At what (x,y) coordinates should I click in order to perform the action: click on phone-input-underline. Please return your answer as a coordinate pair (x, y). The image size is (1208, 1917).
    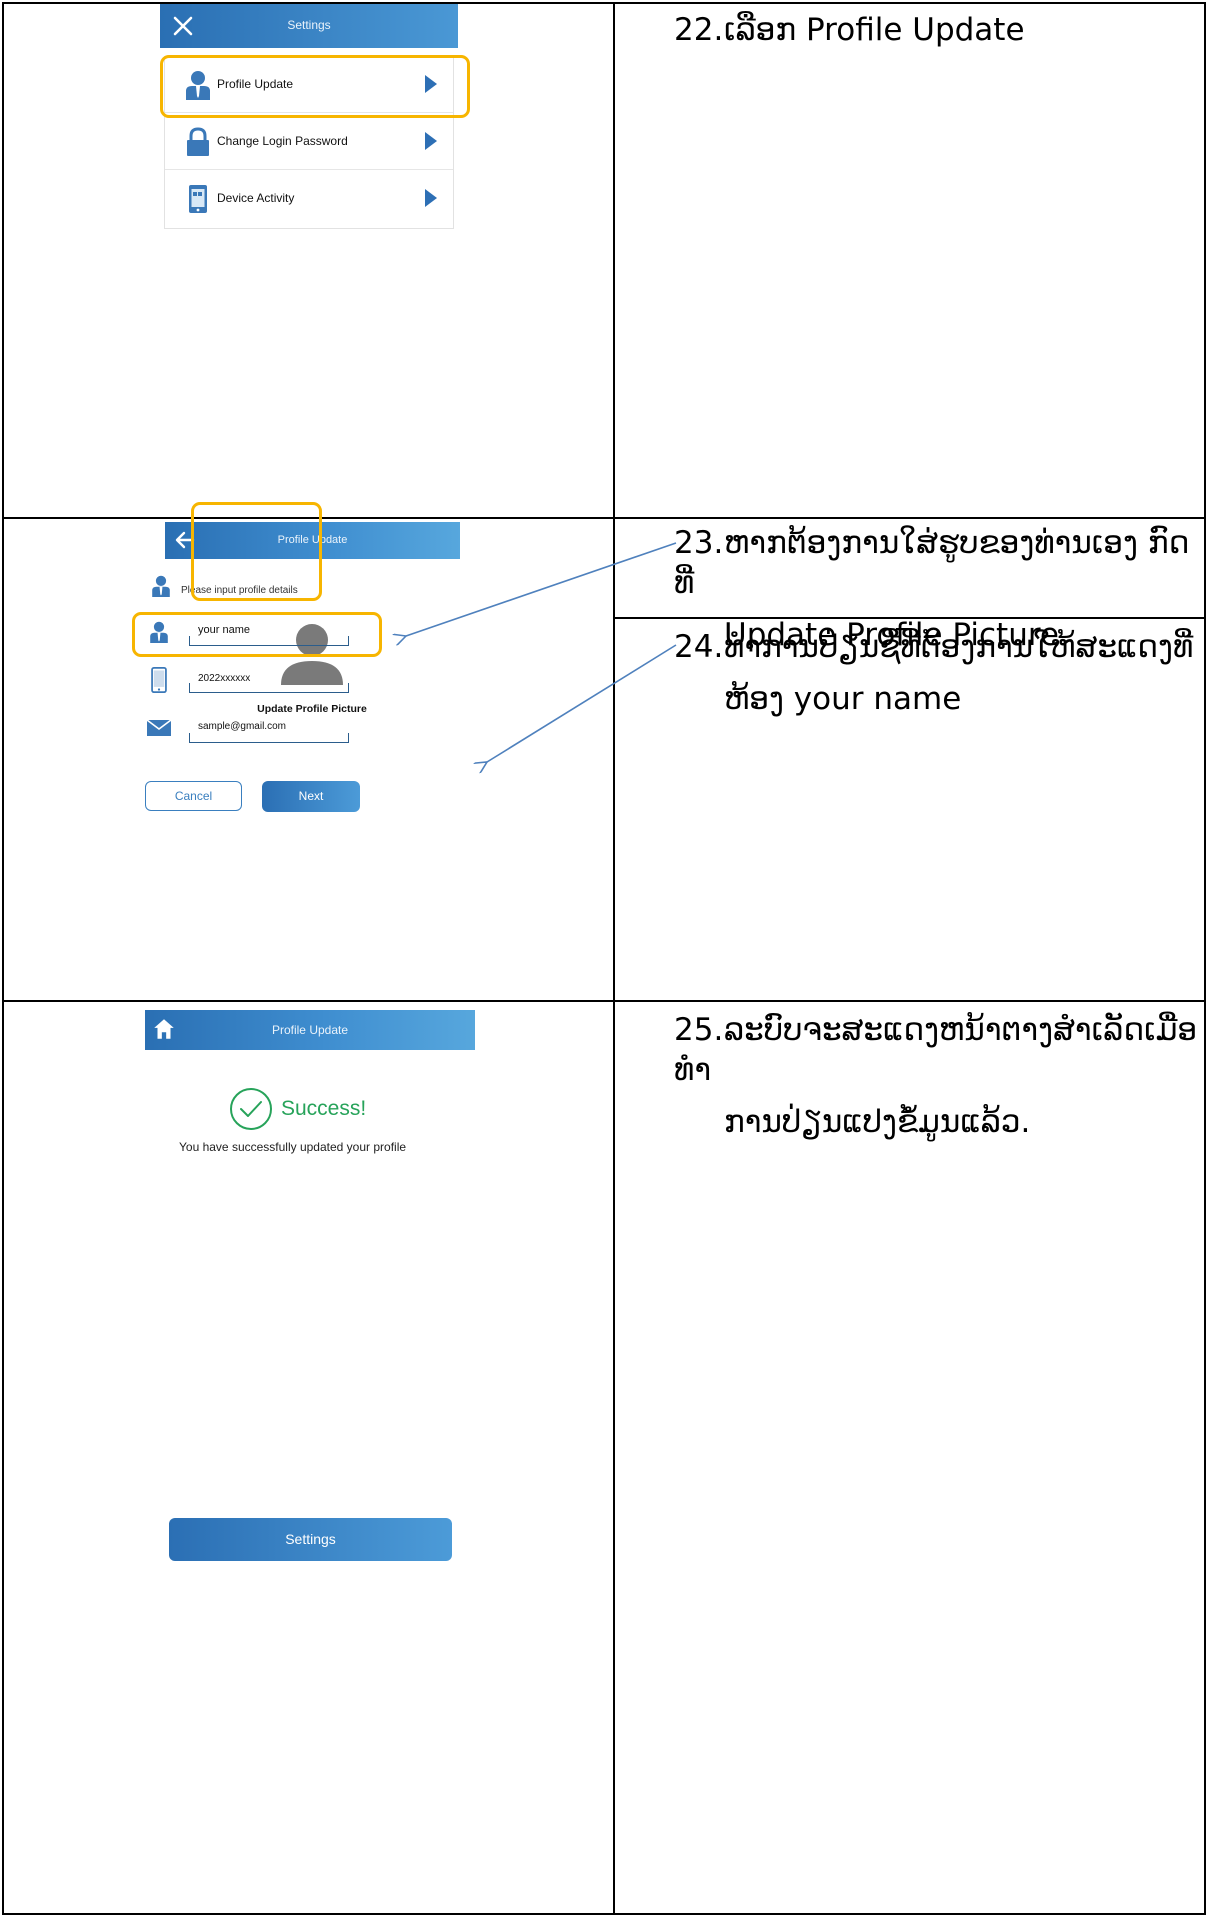
    Looking at the image, I should click on (269, 688).